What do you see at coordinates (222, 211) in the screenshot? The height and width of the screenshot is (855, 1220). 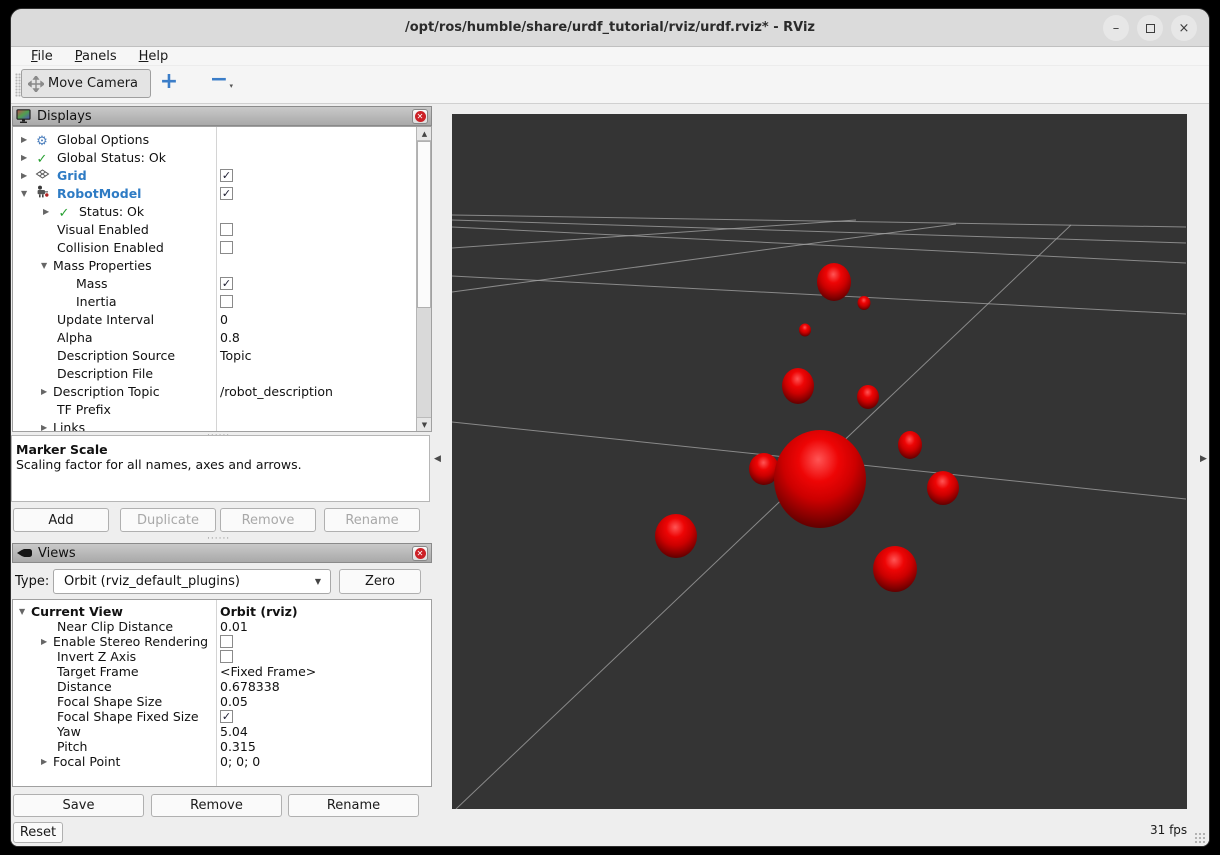 I see `displays-row-status-ok: ▶ ✓ Status: Ok` at bounding box center [222, 211].